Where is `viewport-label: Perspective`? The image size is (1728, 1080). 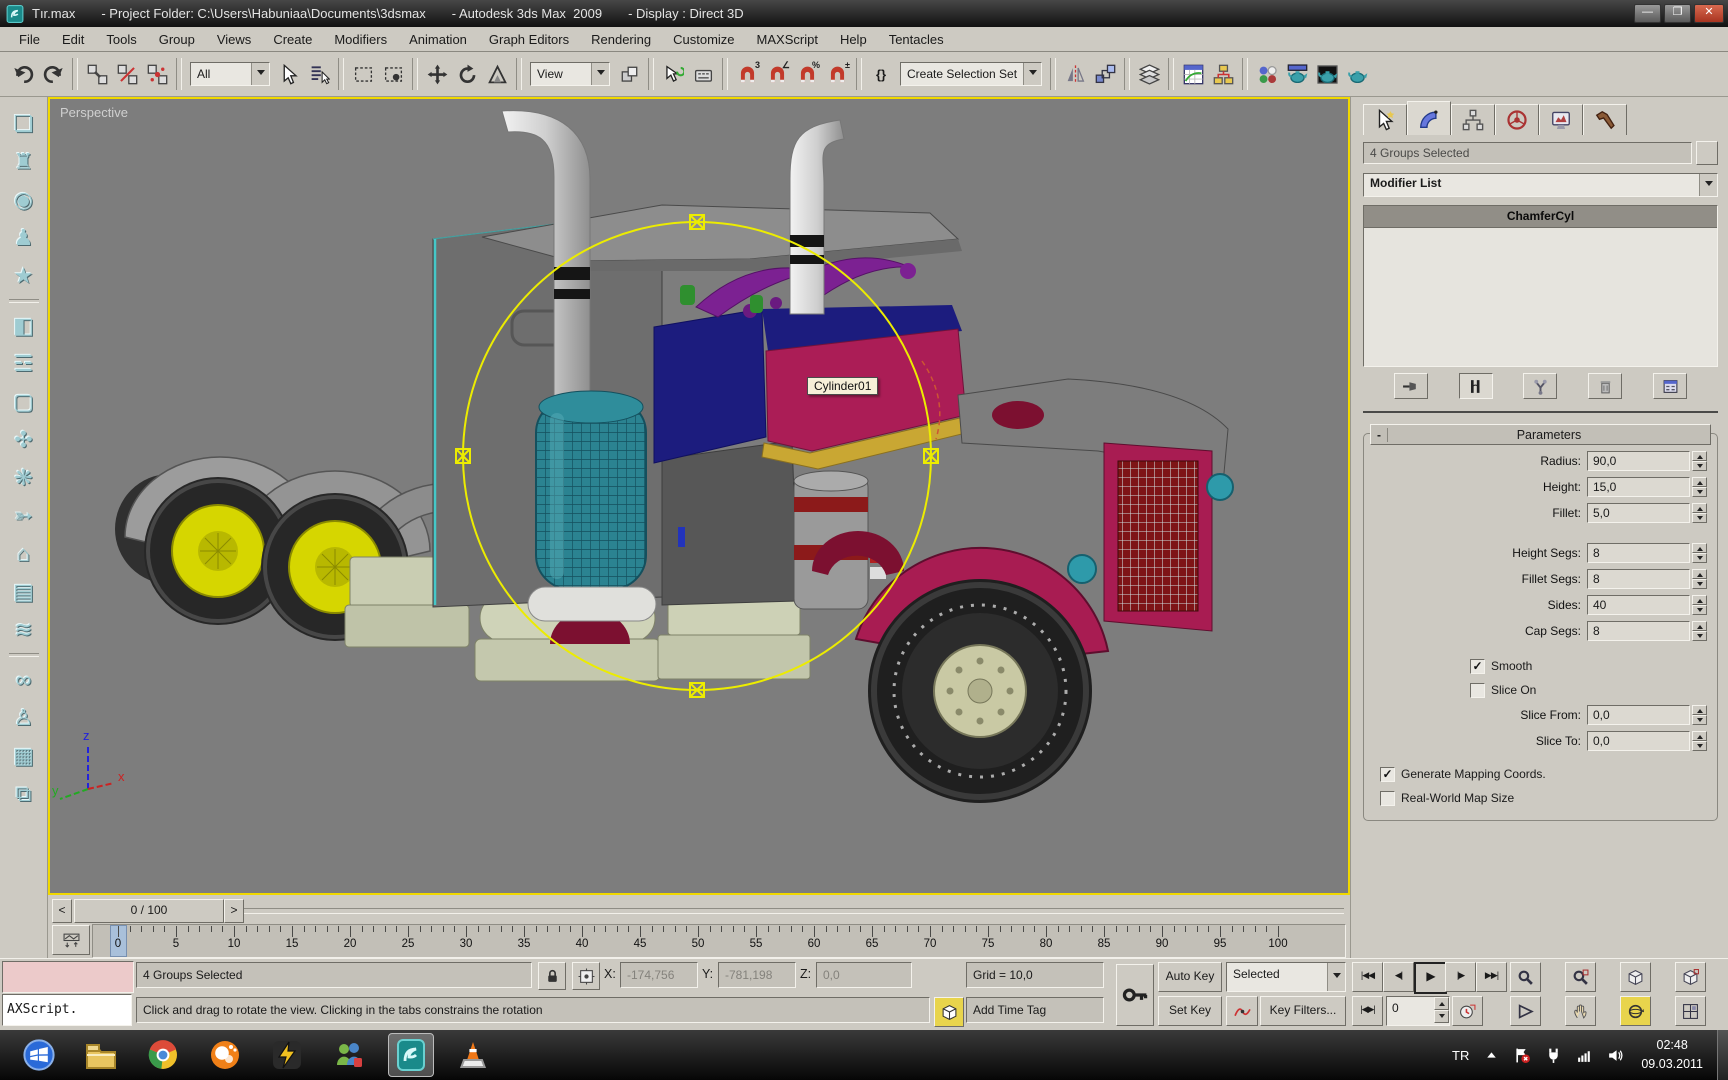 viewport-label: Perspective is located at coordinates (94, 112).